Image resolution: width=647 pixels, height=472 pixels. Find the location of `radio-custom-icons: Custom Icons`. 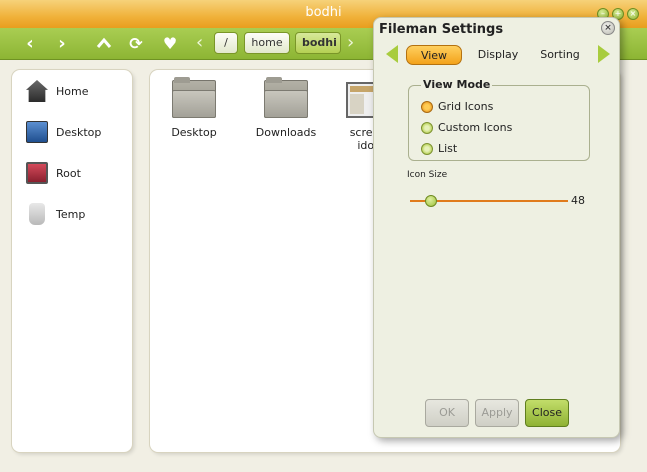

radio-custom-icons: Custom Icons is located at coordinates (466, 127).